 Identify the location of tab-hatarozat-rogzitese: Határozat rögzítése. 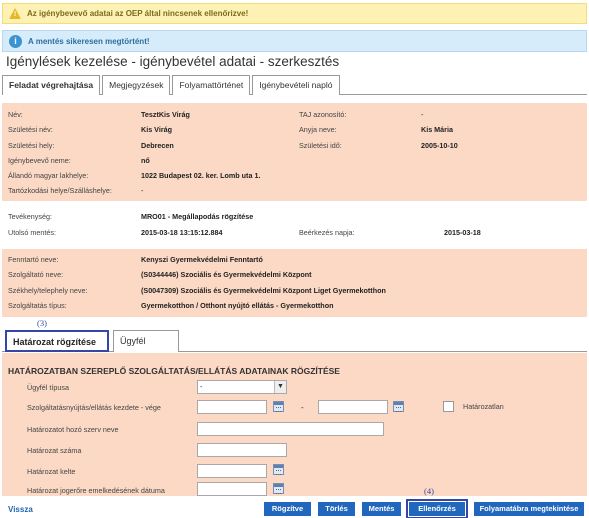
(57, 341).